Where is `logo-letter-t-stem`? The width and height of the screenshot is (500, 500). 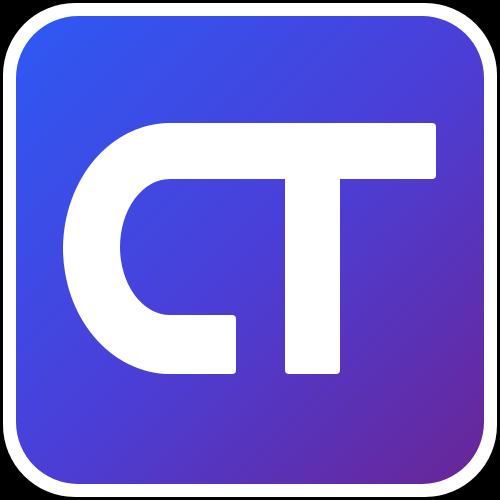 logo-letter-t-stem is located at coordinates (312, 274).